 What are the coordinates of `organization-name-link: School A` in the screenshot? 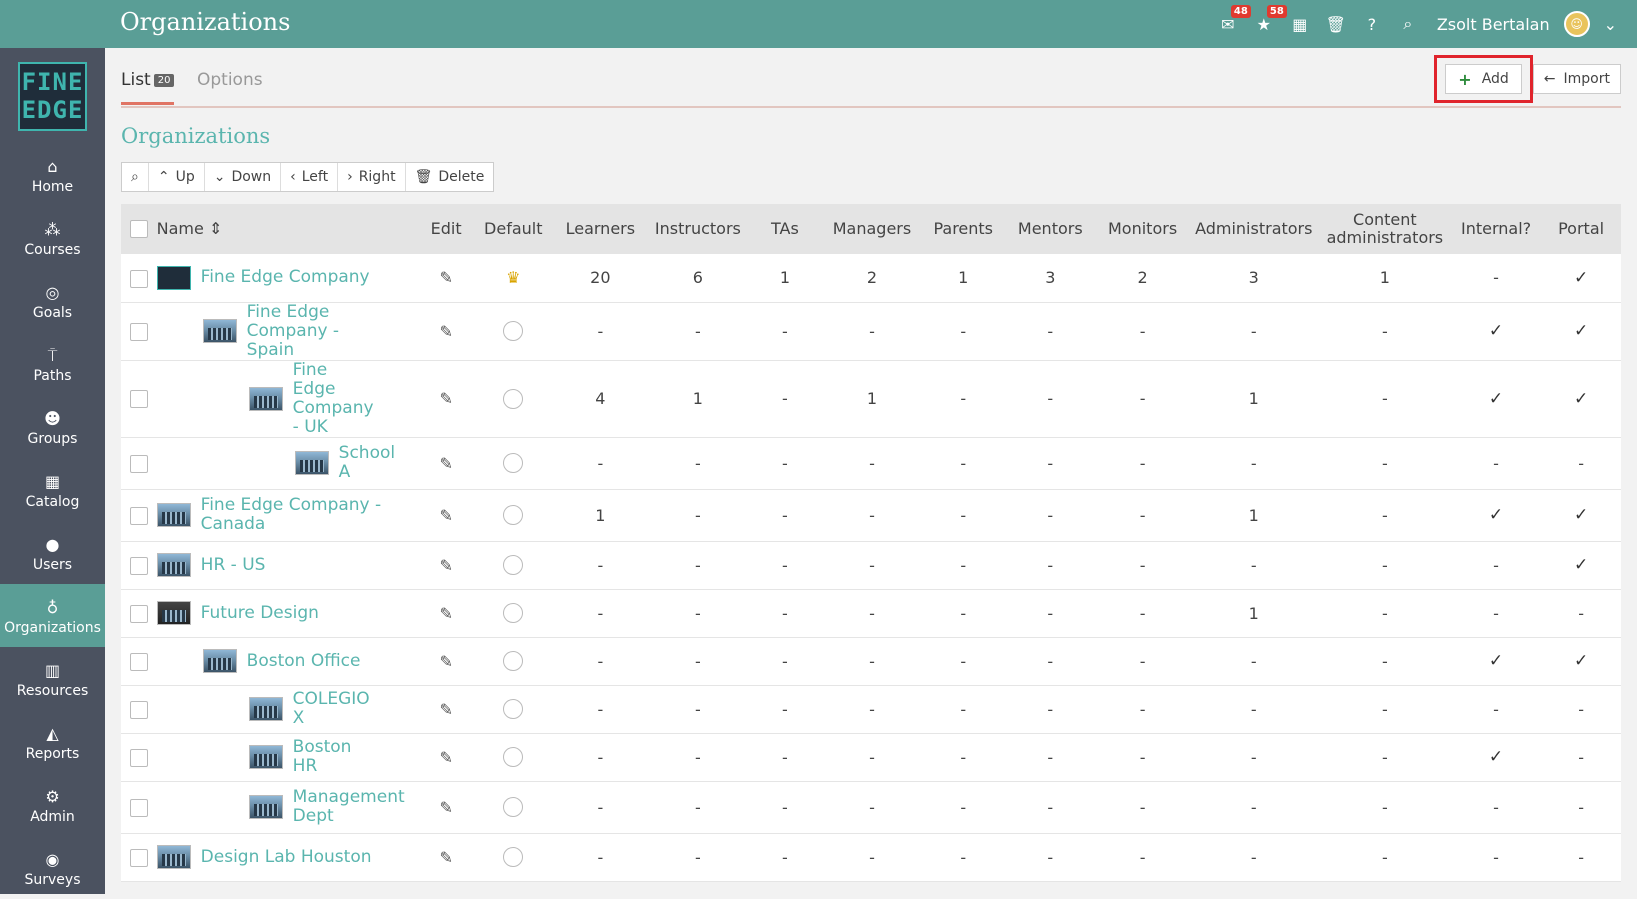 It's located at (367, 463).